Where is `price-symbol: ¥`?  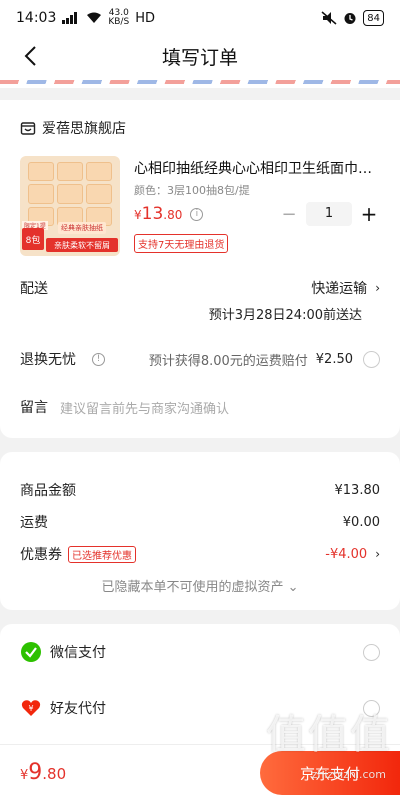
price-symbol: ¥ is located at coordinates (138, 215).